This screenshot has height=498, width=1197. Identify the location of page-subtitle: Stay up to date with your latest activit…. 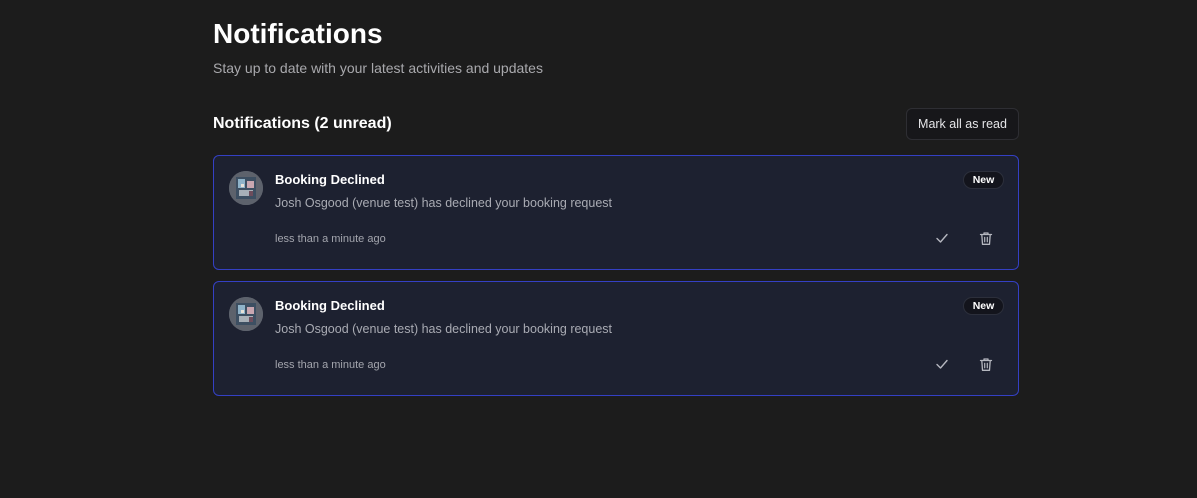
(378, 68).